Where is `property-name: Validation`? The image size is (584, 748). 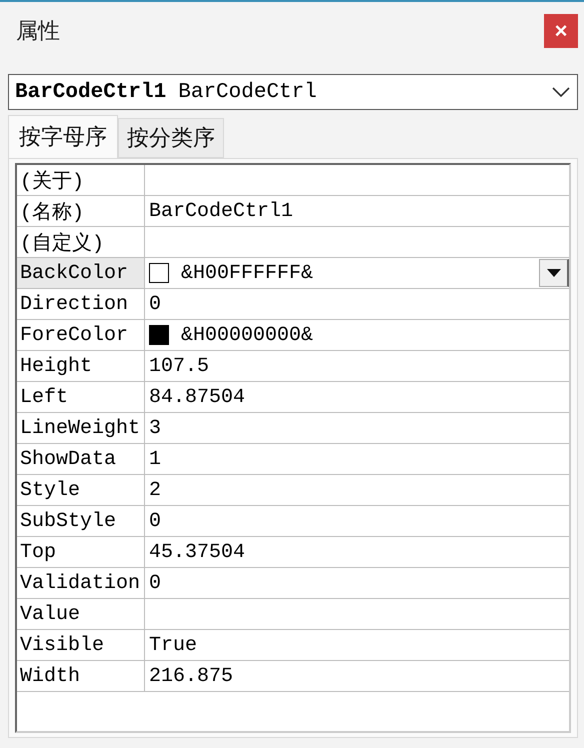 property-name: Validation is located at coordinates (81, 583).